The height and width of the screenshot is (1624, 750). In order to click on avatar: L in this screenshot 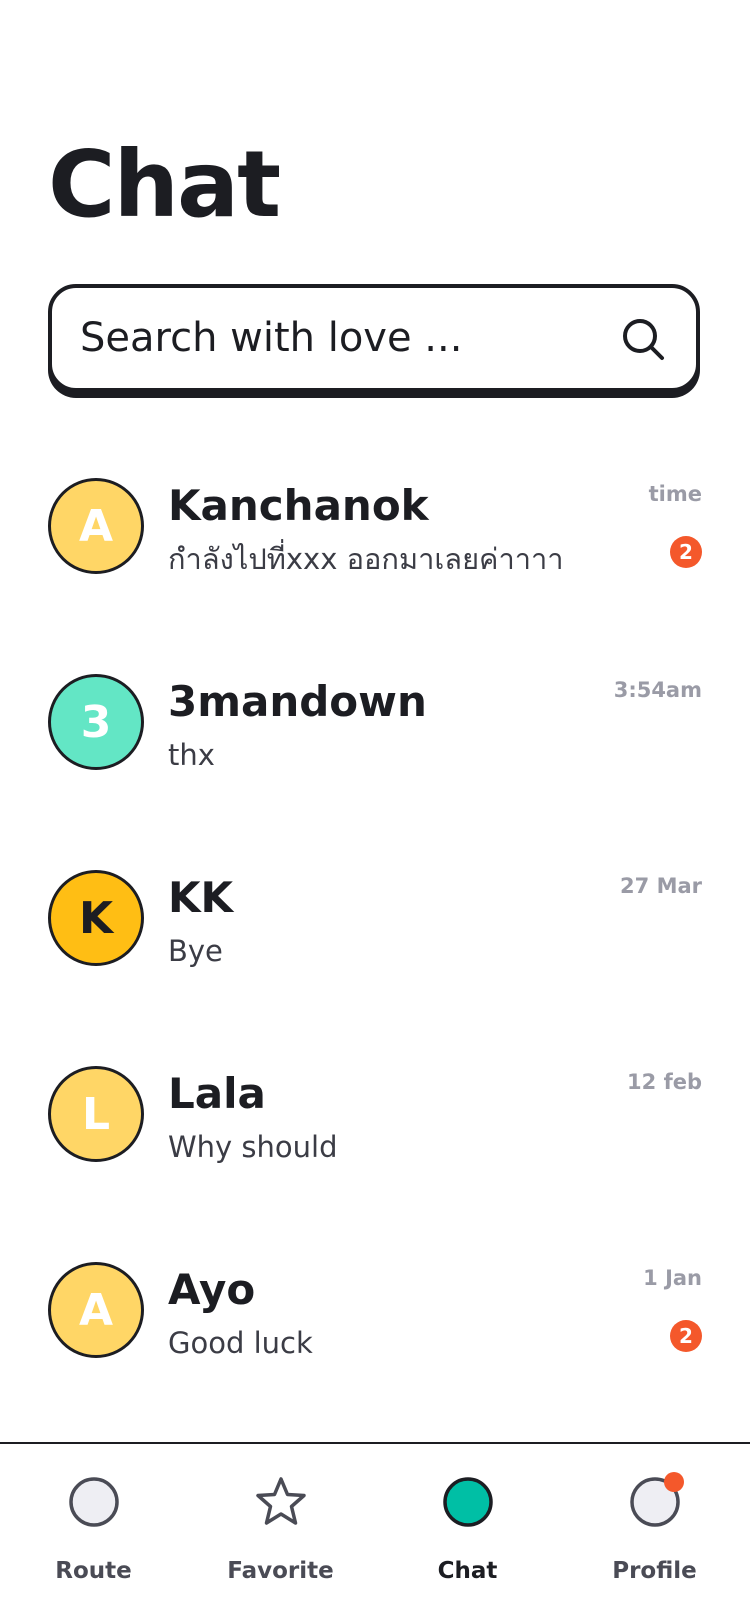, I will do `click(96, 1114)`.